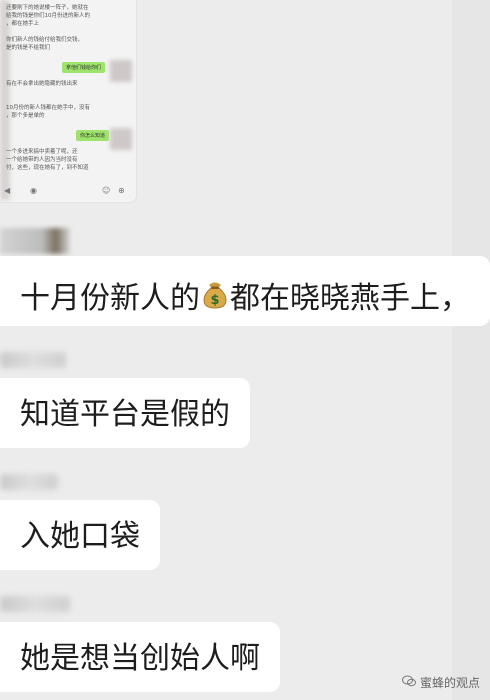 The width and height of the screenshot is (490, 700). I want to click on embedded-line: 有在不会拿出她隐藏的钱出来, so click(42, 84).